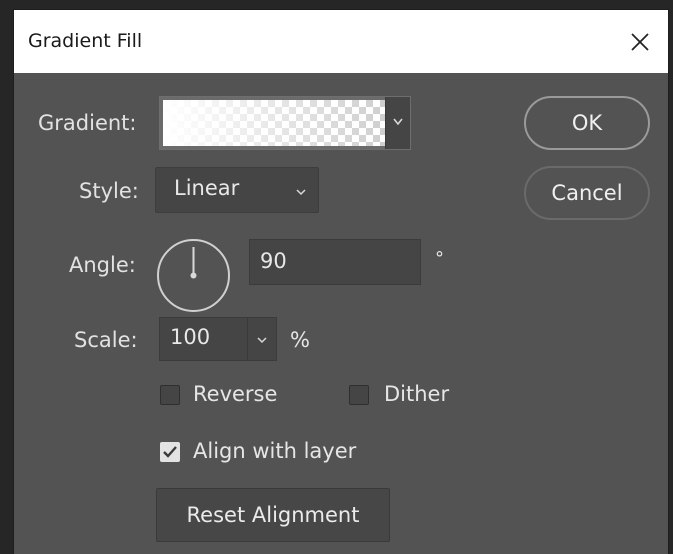  I want to click on dither-checkbox, so click(359, 395).